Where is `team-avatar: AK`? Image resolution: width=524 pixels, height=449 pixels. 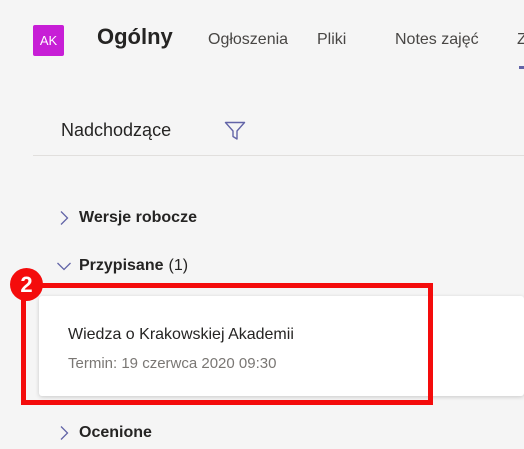 team-avatar: AK is located at coordinates (48, 40).